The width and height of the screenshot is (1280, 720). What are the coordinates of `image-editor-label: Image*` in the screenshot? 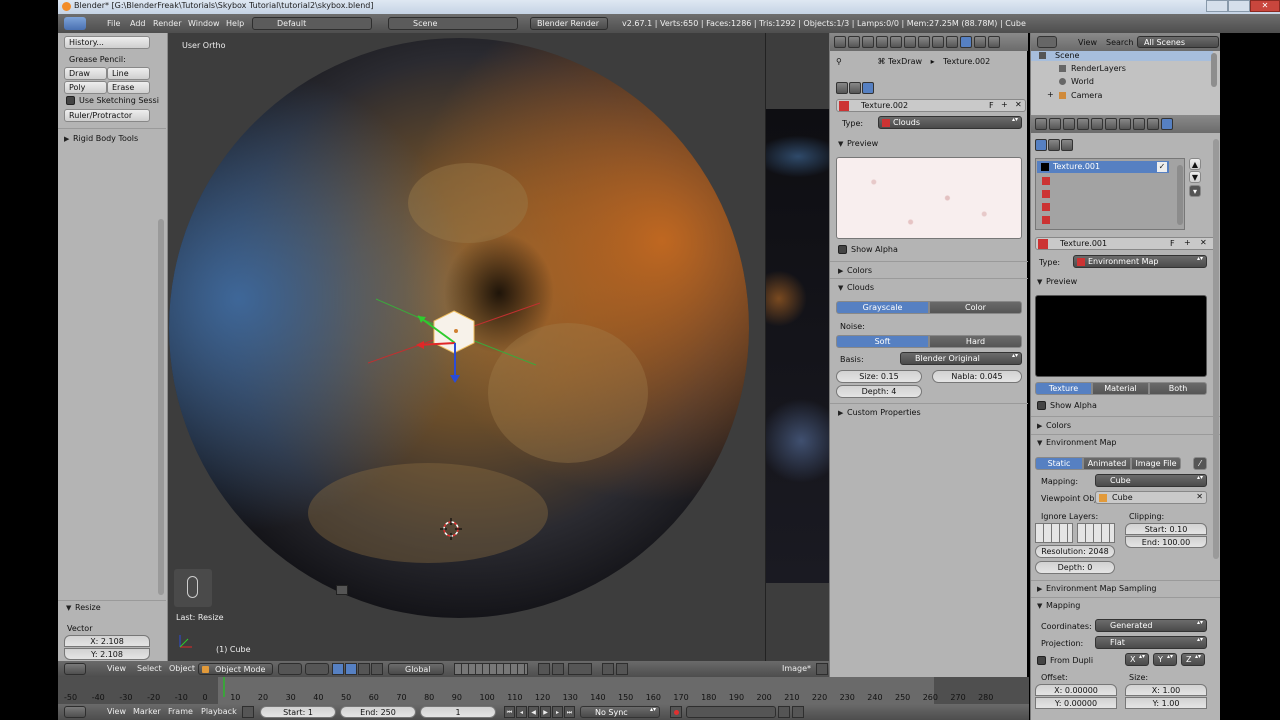 It's located at (796, 668).